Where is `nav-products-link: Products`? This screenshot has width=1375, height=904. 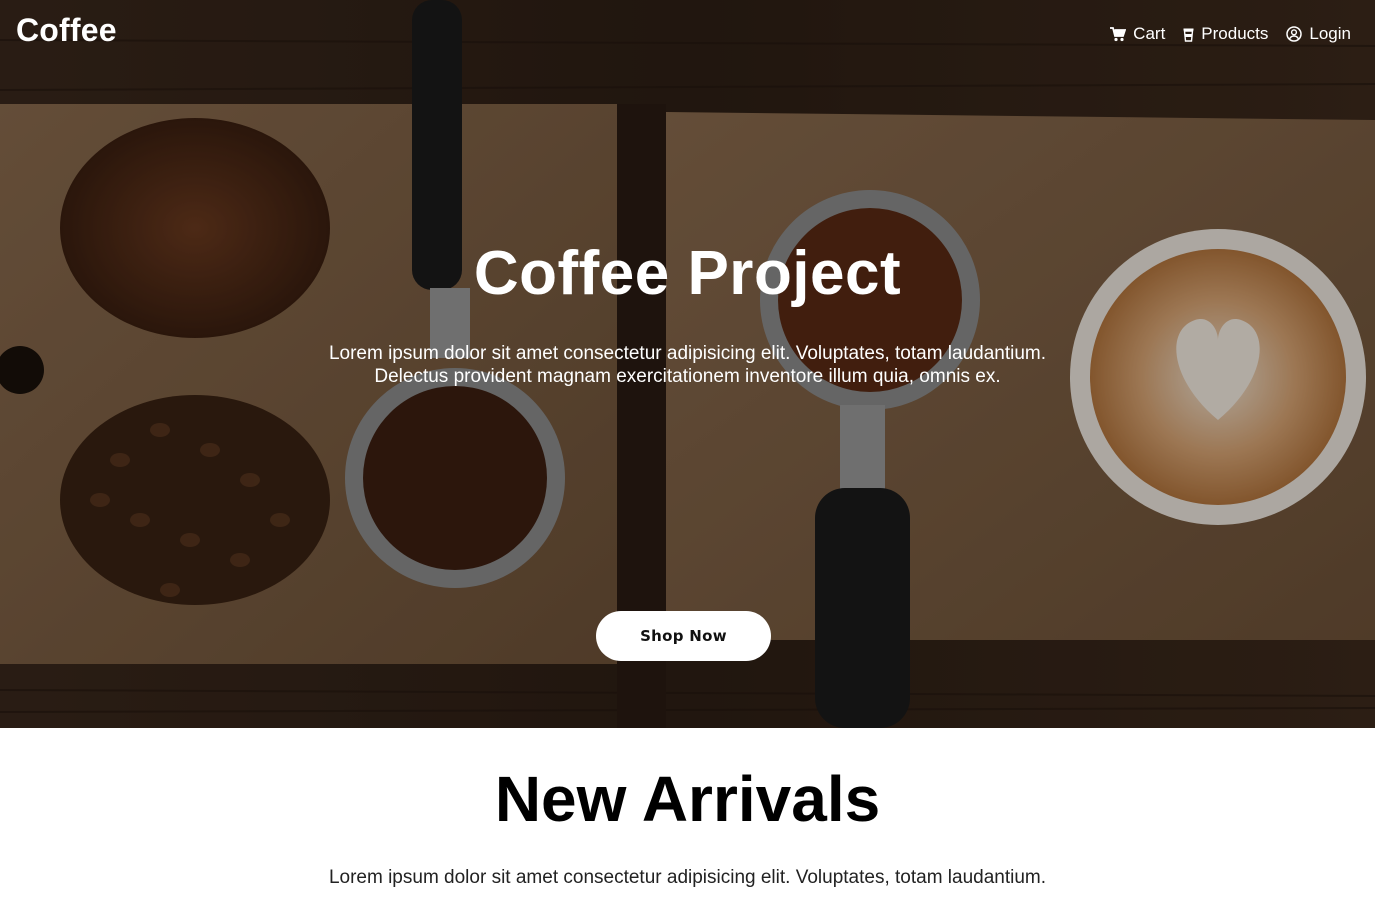 nav-products-link: Products is located at coordinates (1225, 34).